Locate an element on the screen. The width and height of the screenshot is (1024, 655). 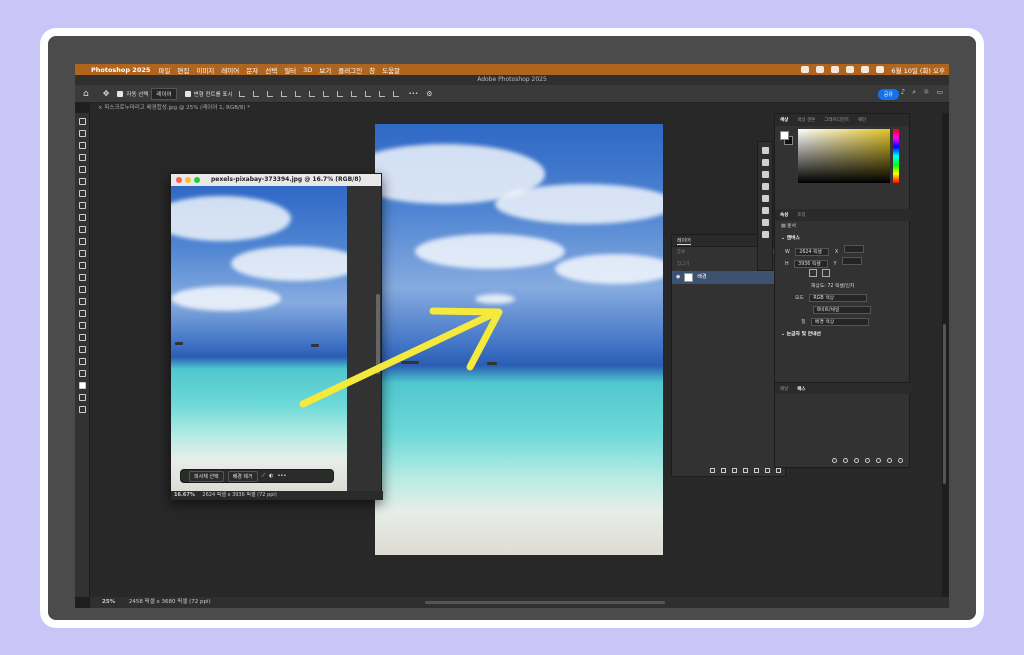
more-options-button: ••• is located at coordinates (414, 94).